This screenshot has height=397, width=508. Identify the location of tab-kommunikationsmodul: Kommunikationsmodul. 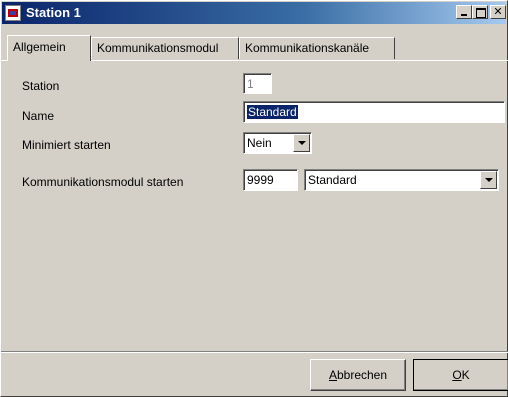
(165, 48).